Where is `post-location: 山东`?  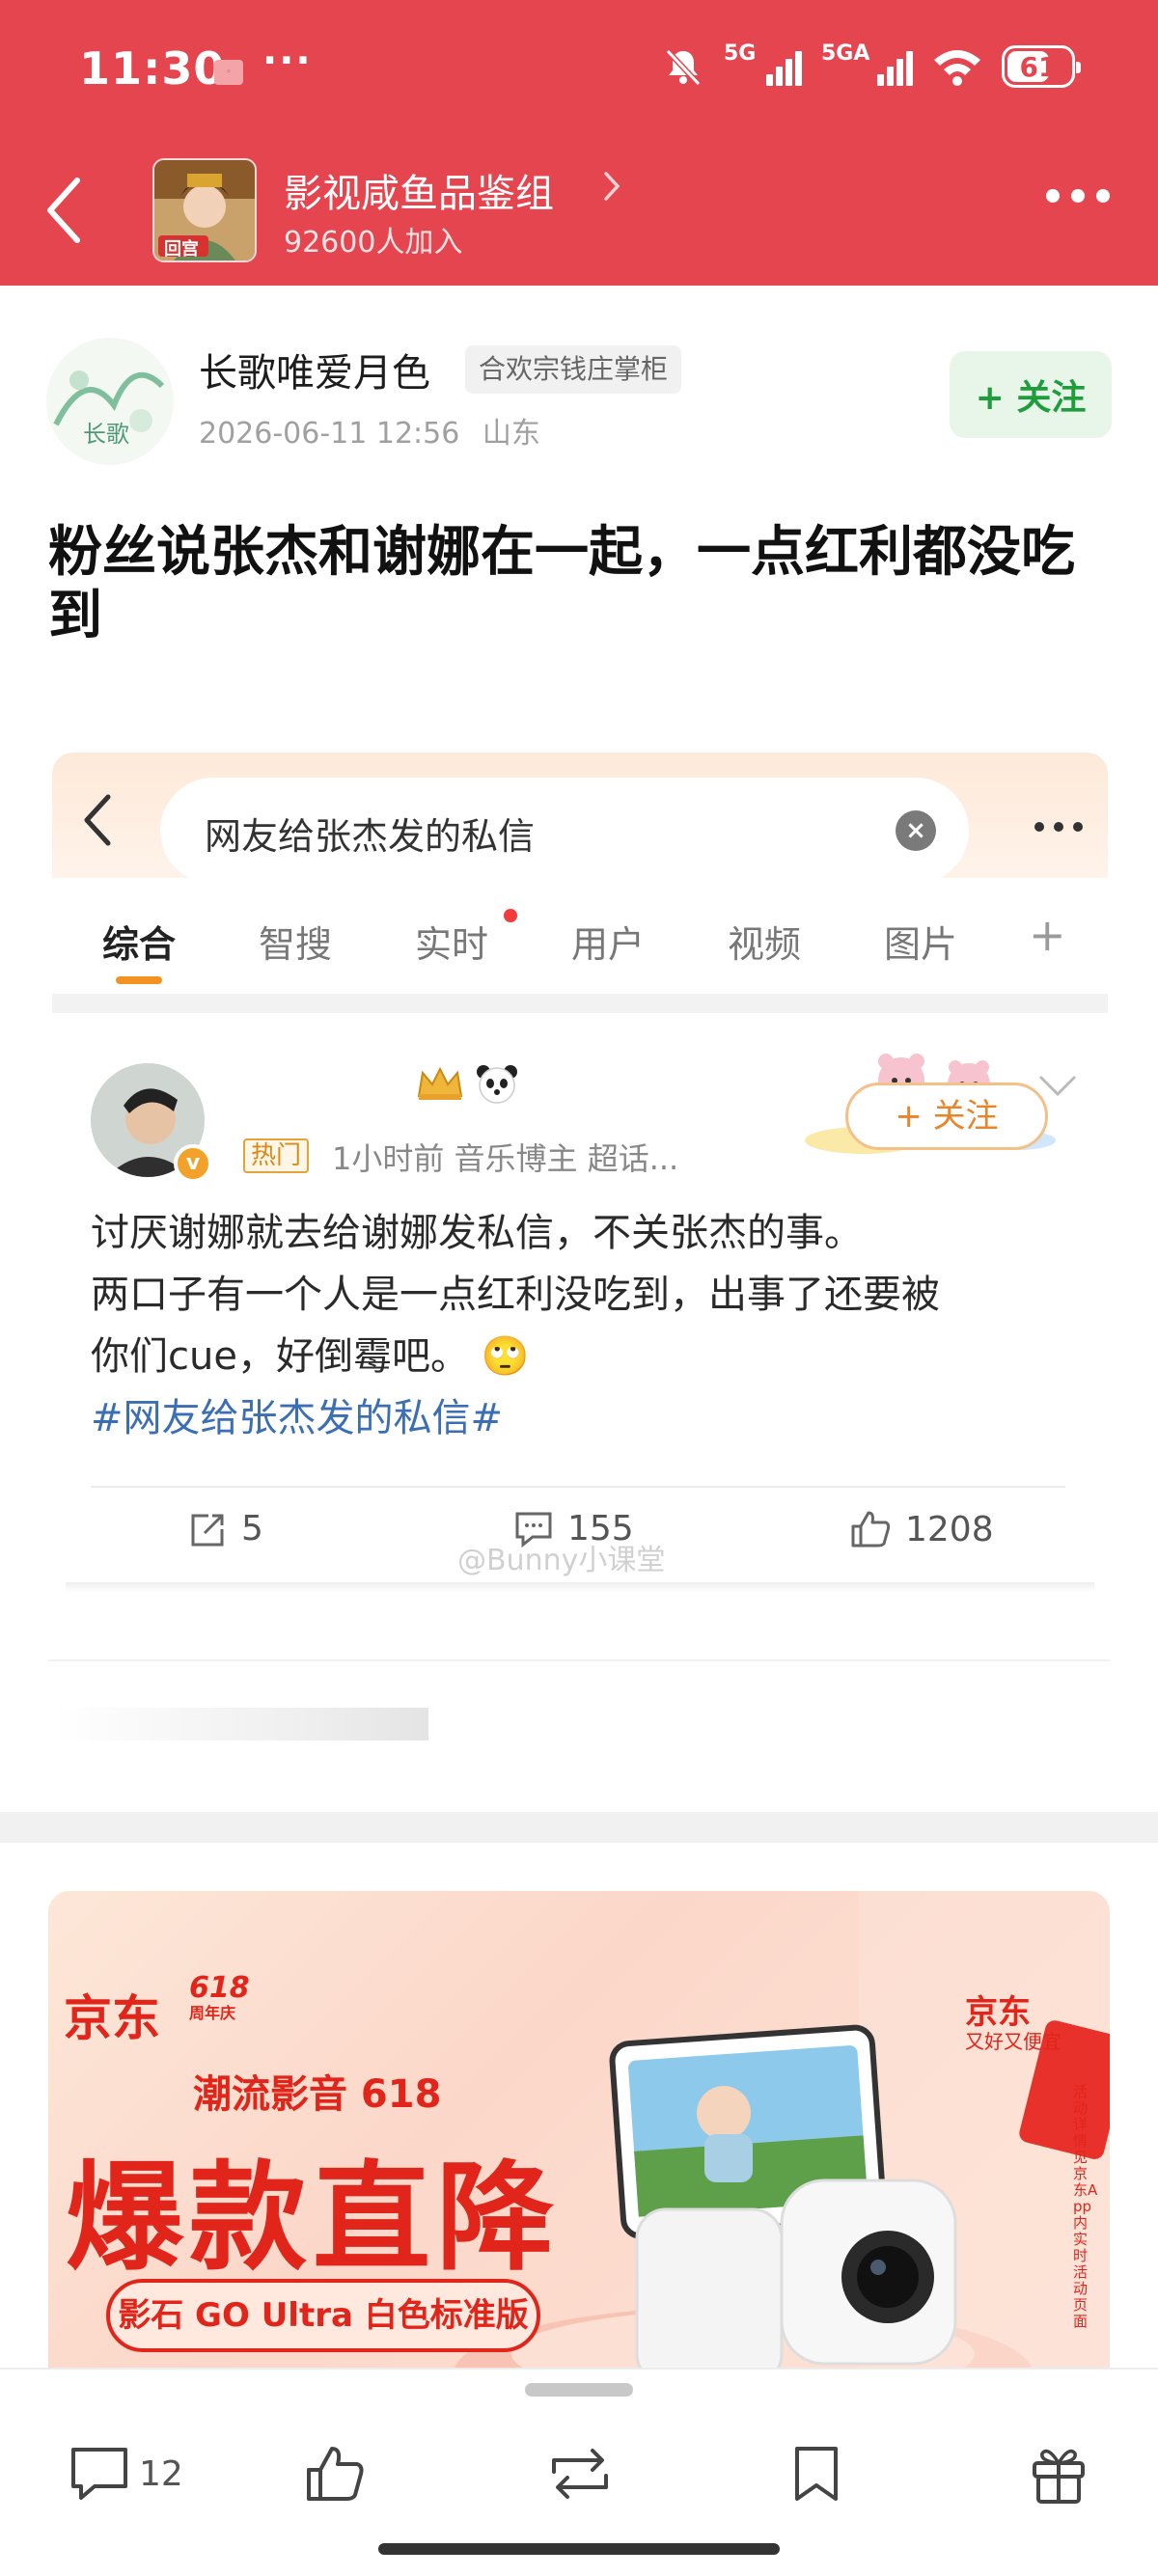
post-location: 山东 is located at coordinates (511, 434).